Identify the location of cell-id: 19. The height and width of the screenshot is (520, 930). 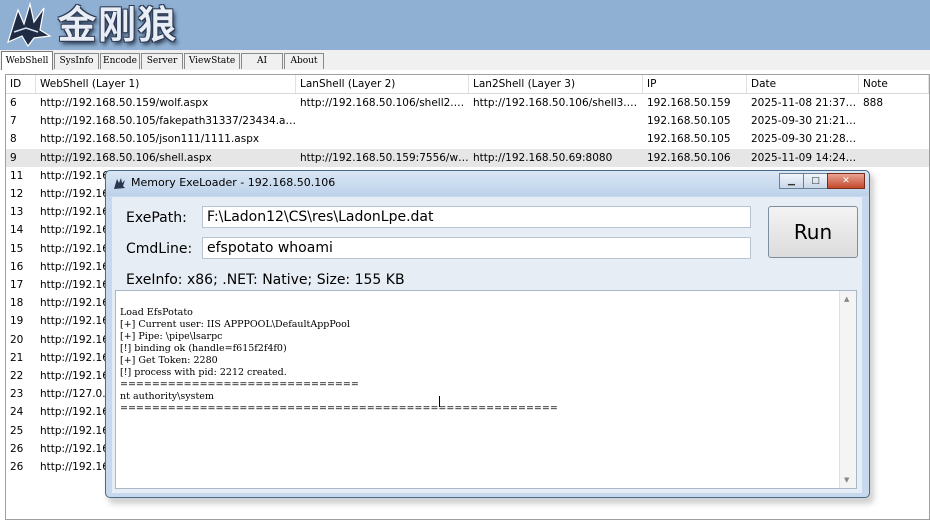
(17, 321).